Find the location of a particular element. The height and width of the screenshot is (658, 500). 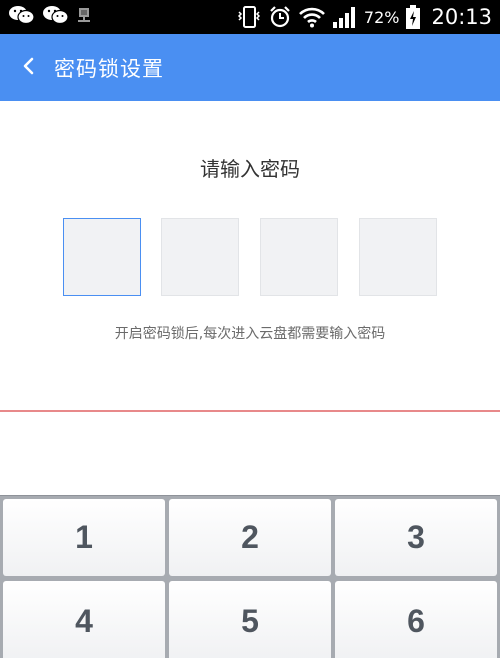

battery-charging-icon is located at coordinates (413, 17).